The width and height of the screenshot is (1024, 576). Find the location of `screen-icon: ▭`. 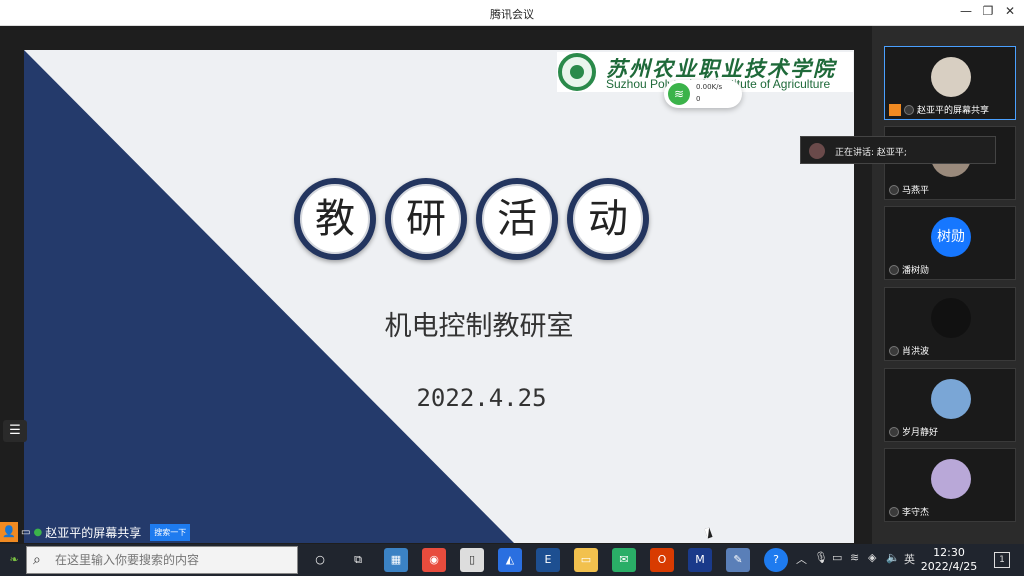

screen-icon: ▭ is located at coordinates (26, 532).